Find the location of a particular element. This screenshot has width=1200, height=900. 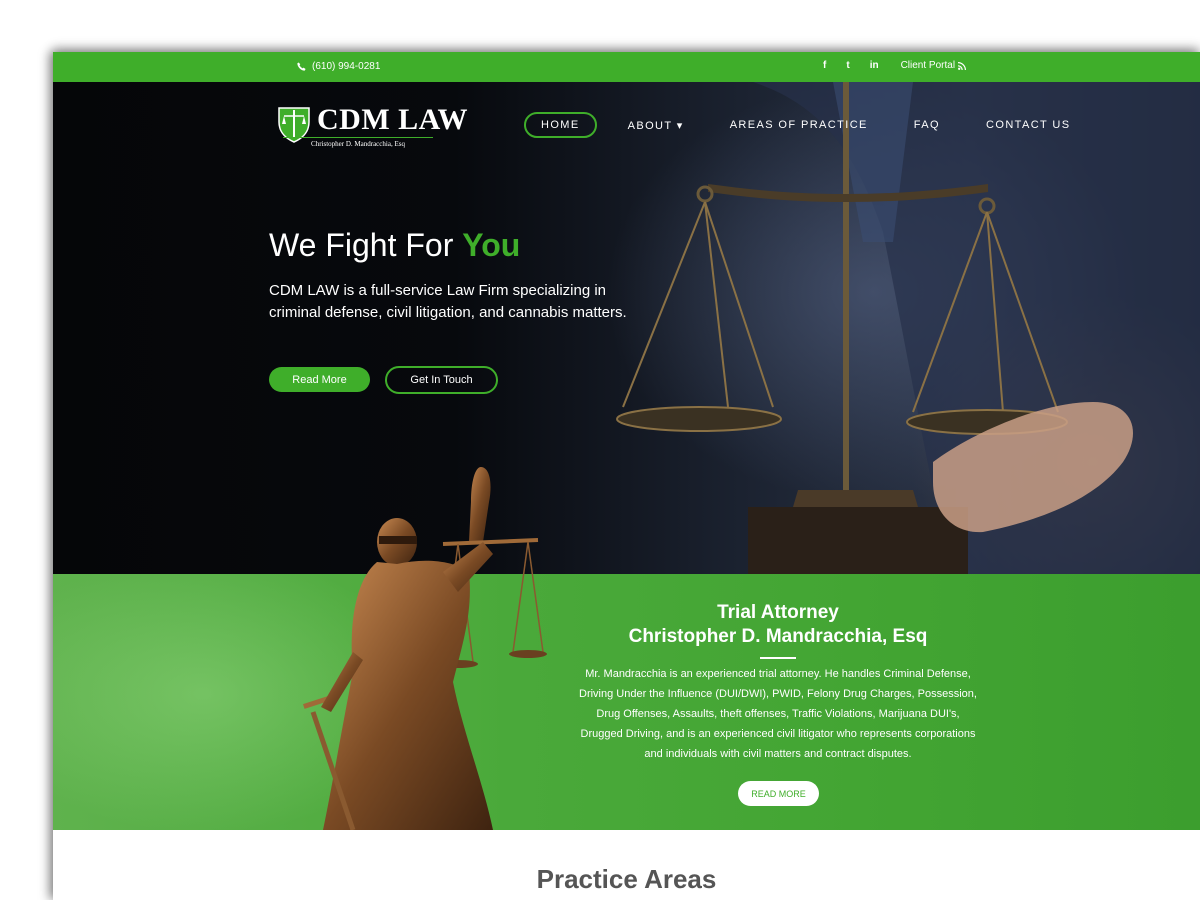

attorney-title-line2: Christopher D. Mandracchia, Esq is located at coordinates (778, 636).